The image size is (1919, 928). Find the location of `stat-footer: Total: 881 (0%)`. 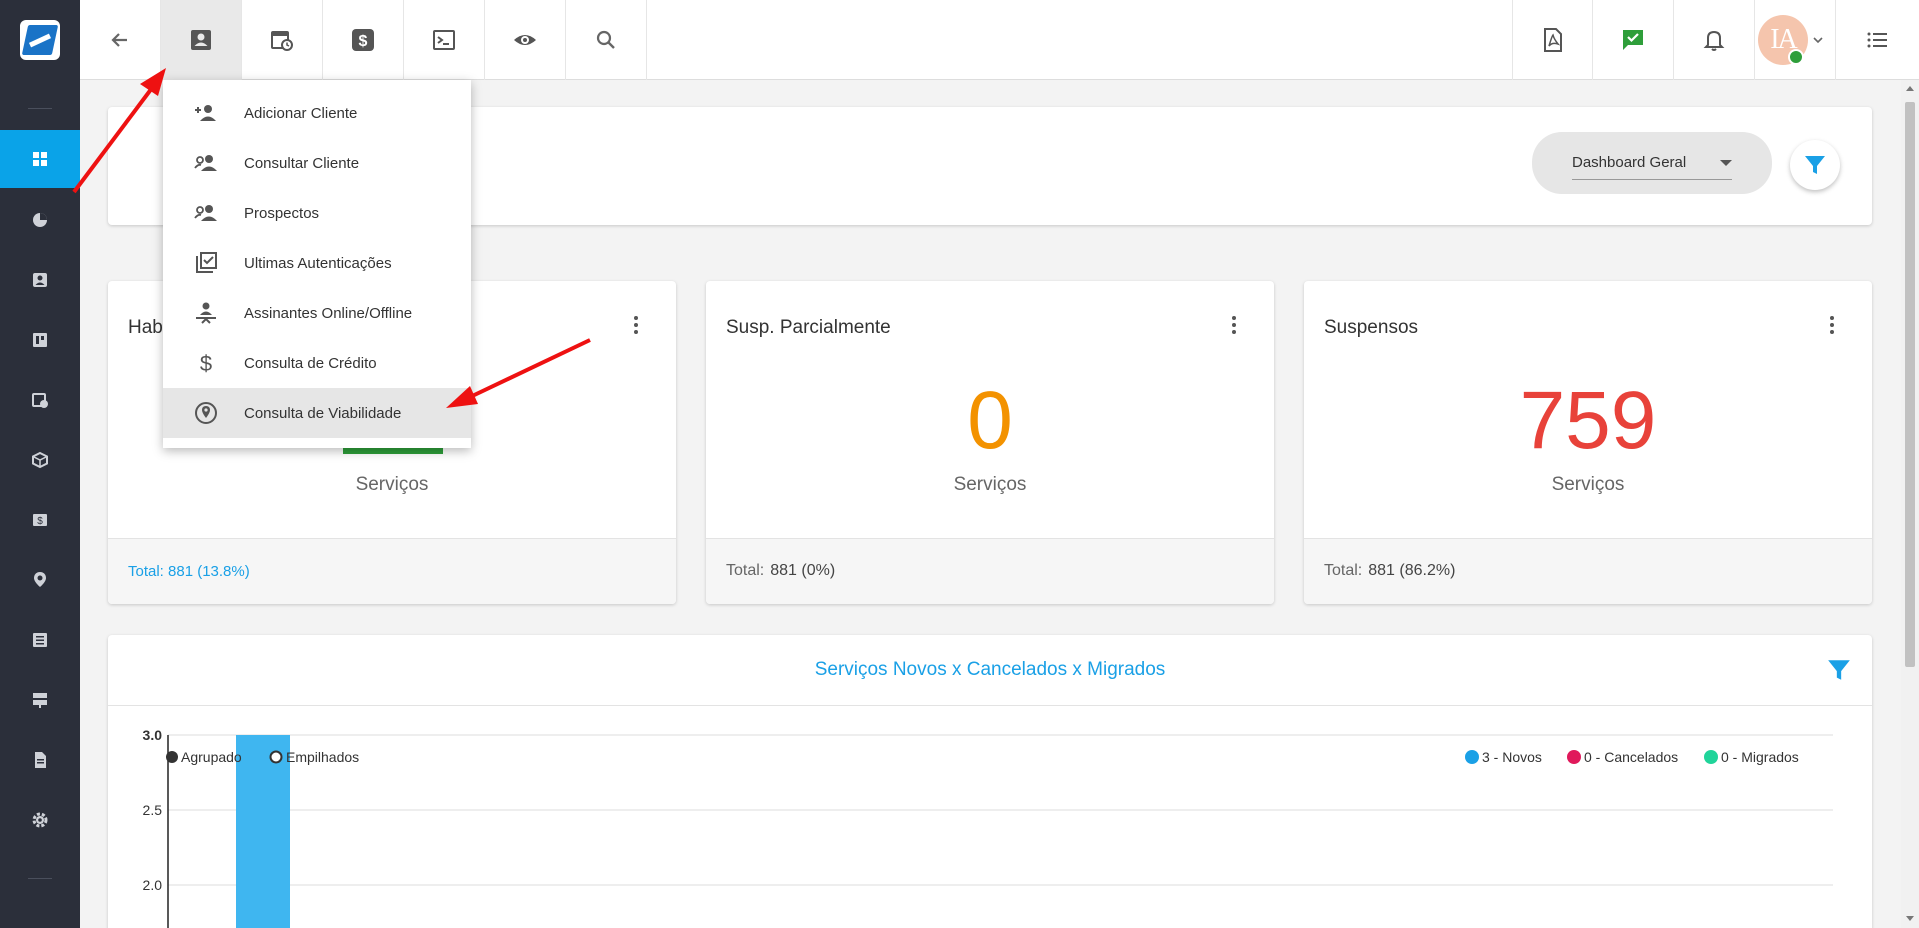

stat-footer: Total: 881 (0%) is located at coordinates (990, 571).